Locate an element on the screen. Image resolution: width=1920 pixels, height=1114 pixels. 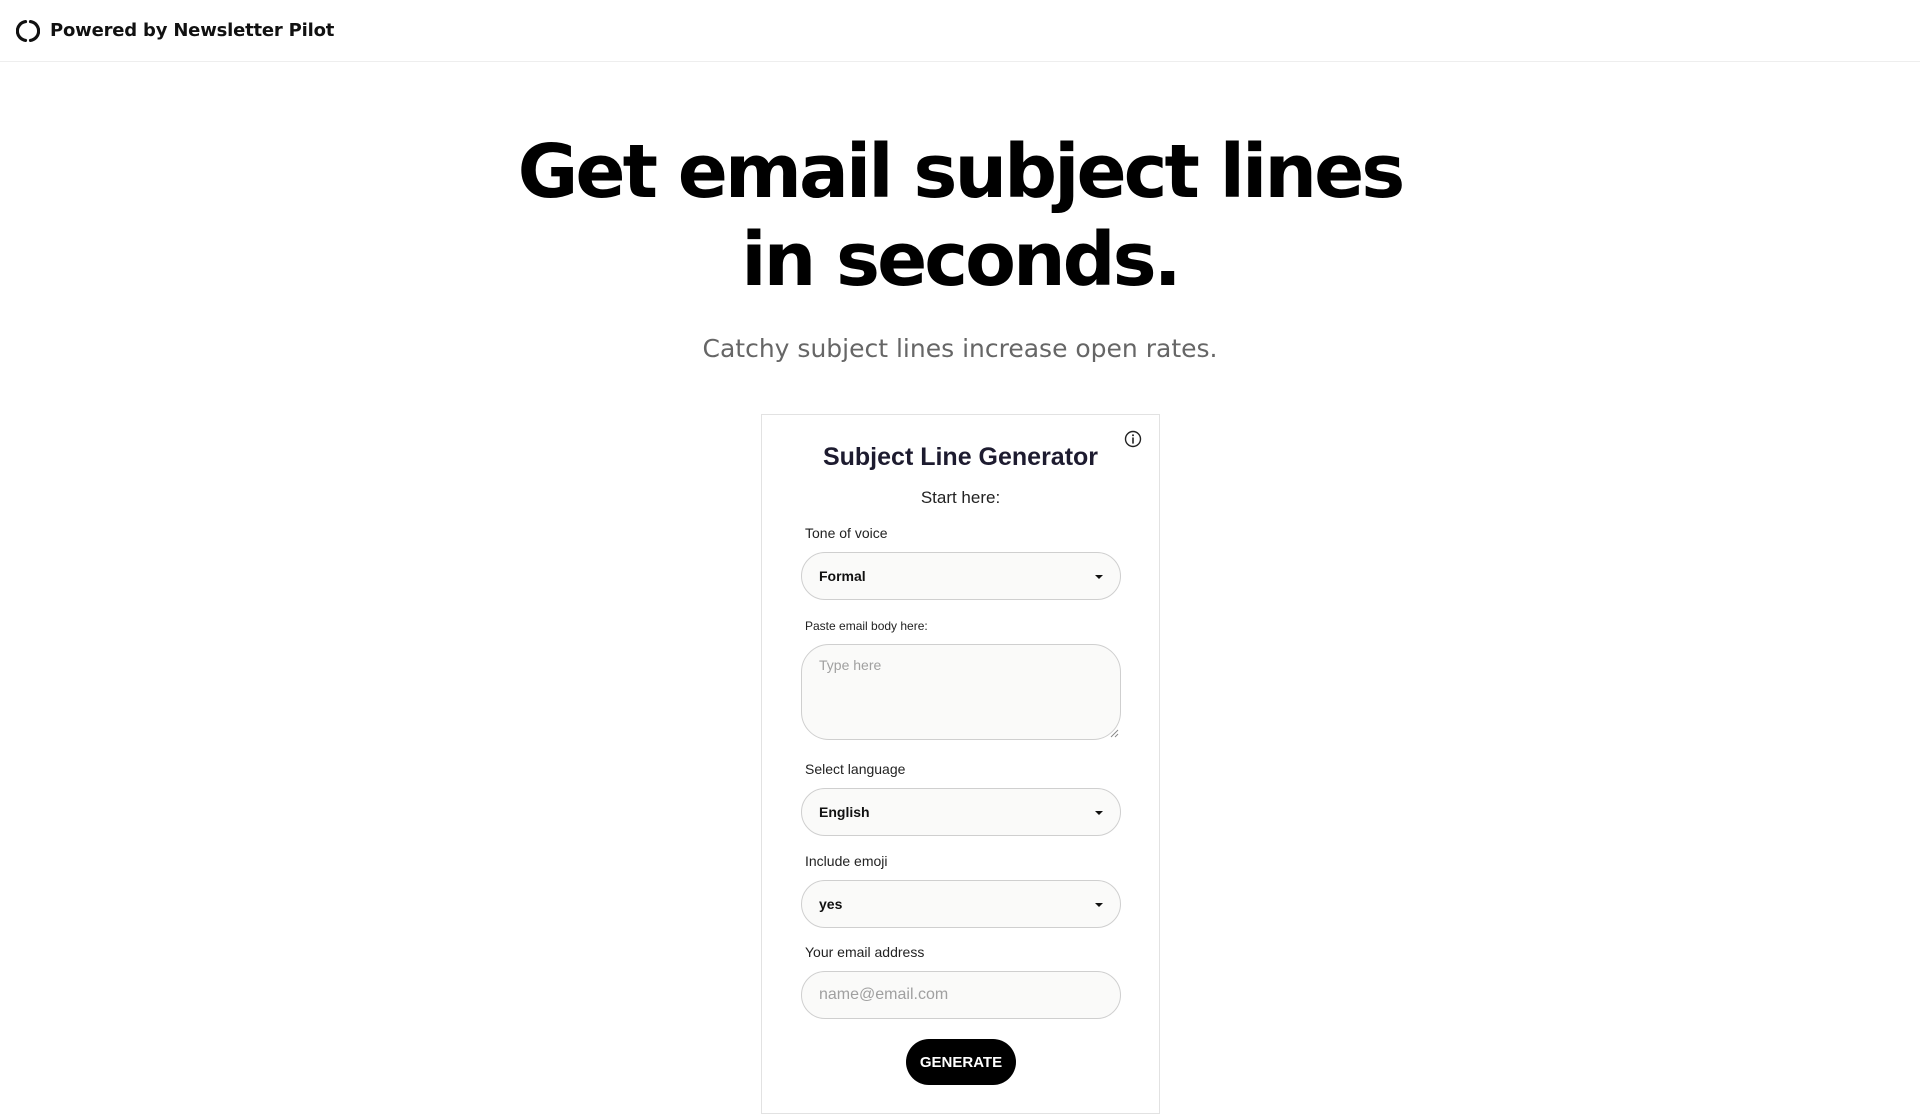
language-select: English is located at coordinates (961, 812).